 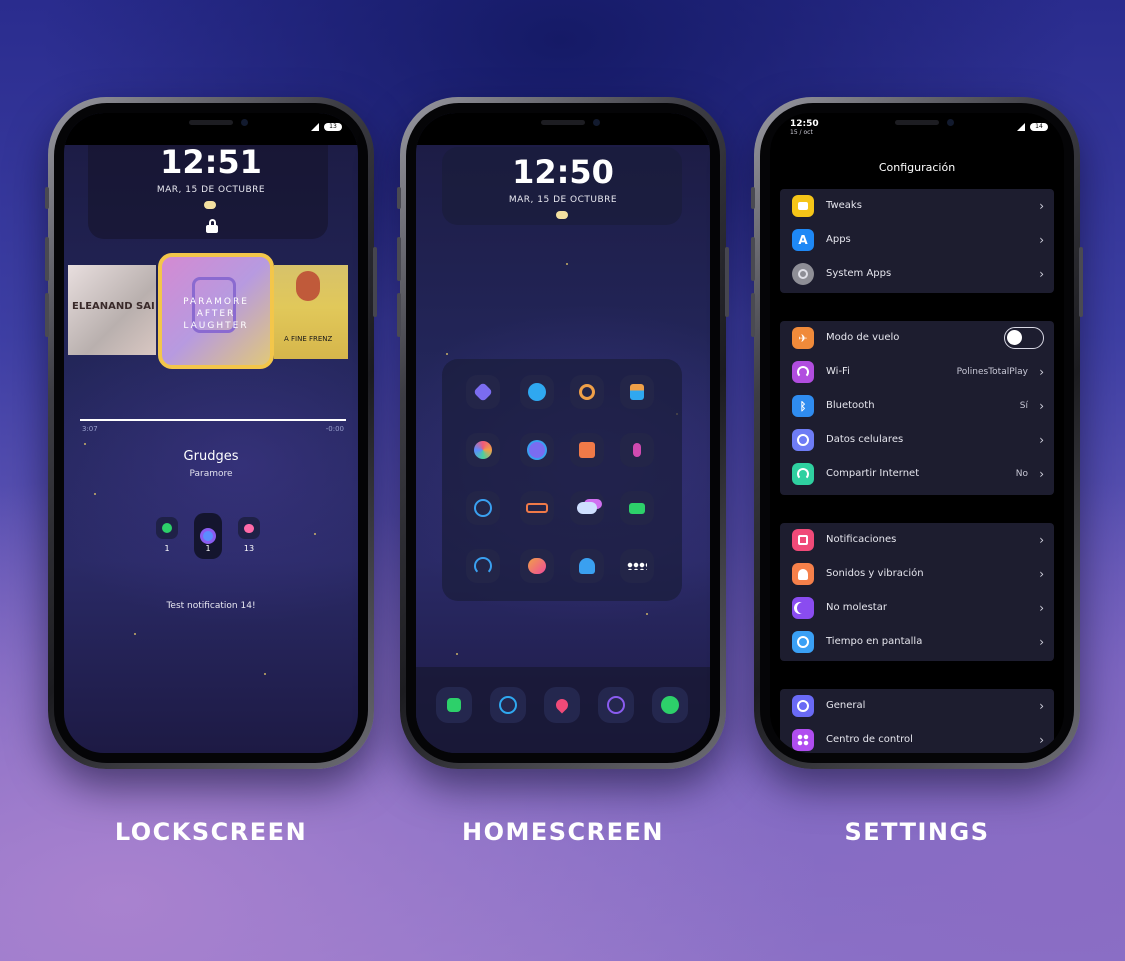 What do you see at coordinates (483, 508) in the screenshot?
I see `safari-app-icon` at bounding box center [483, 508].